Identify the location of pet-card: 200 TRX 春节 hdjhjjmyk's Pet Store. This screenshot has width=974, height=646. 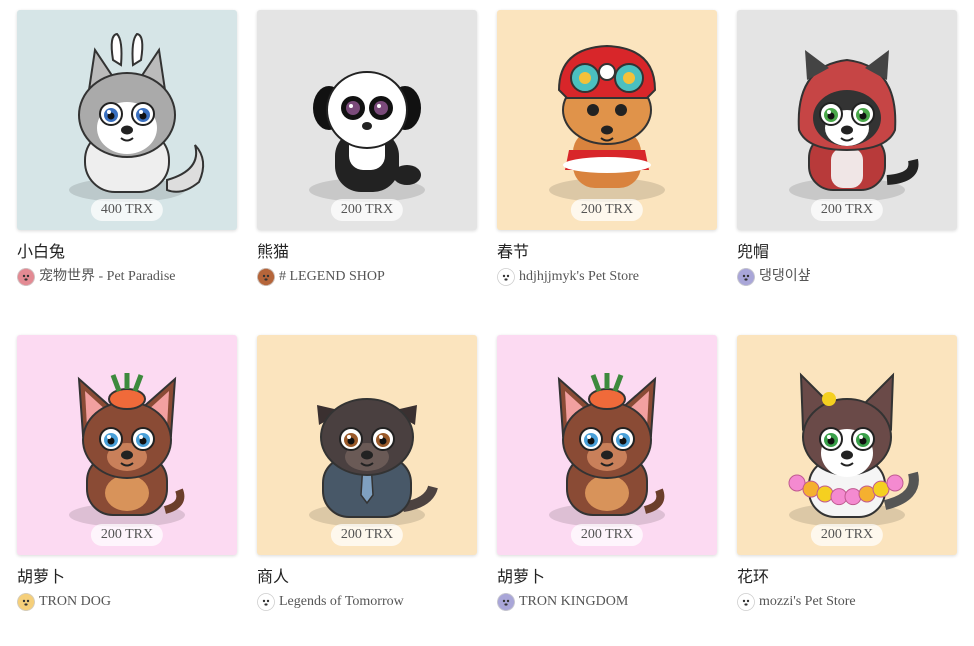
(608, 148).